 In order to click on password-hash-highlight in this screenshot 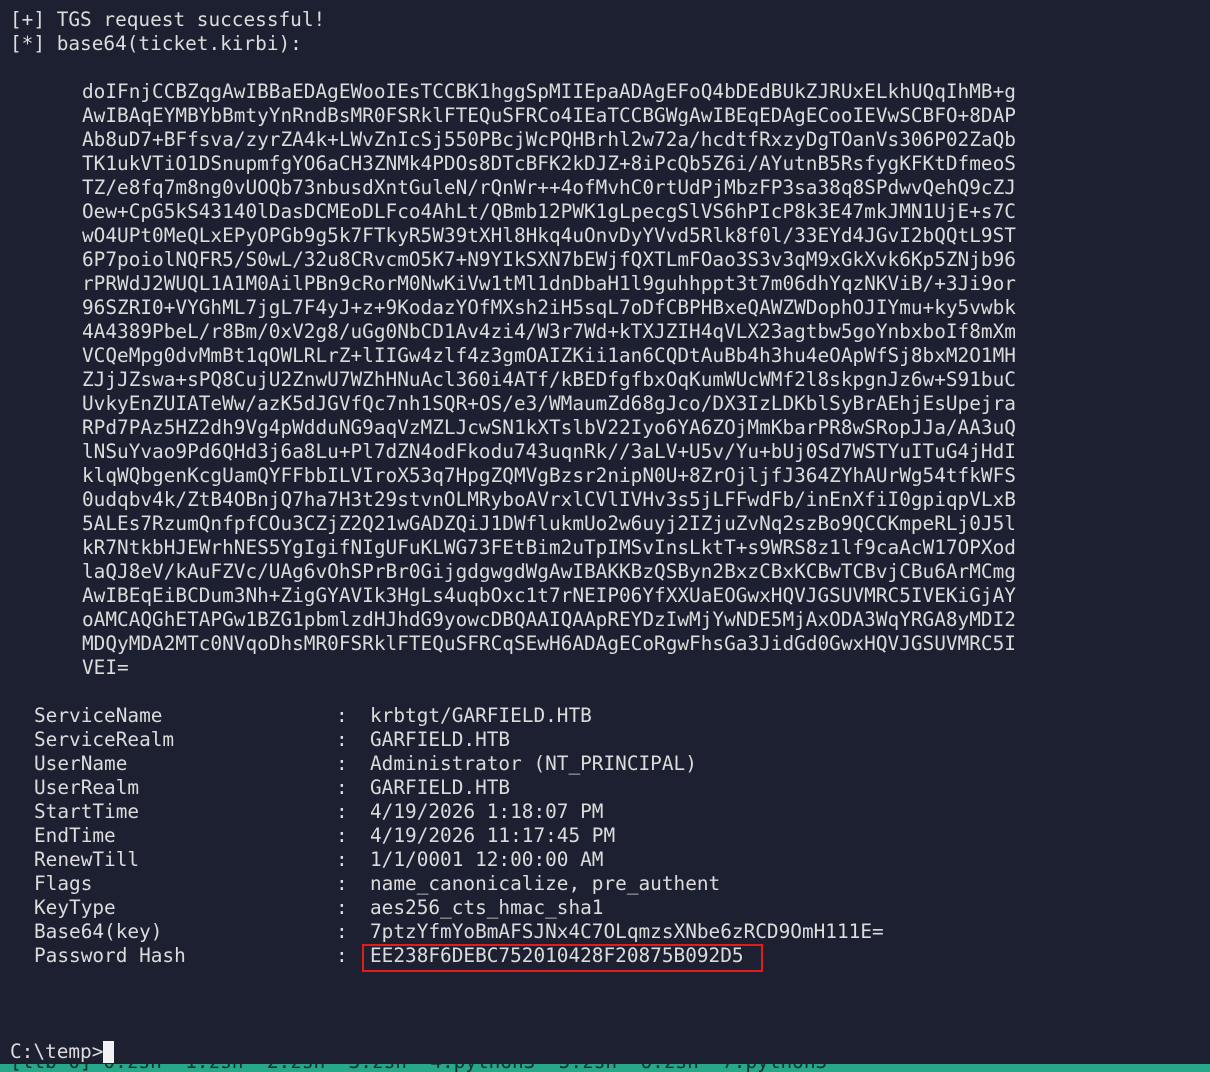, I will do `click(562, 958)`.